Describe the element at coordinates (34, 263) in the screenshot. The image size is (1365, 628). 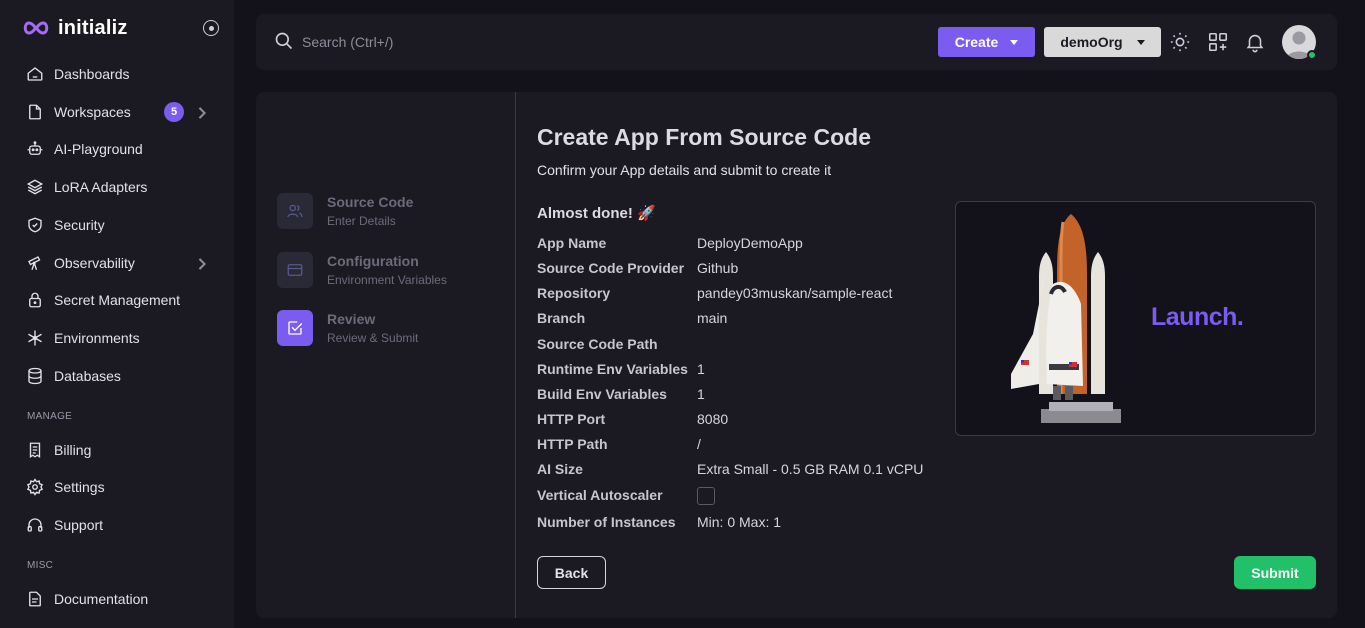
I see `telescope-icon` at that location.